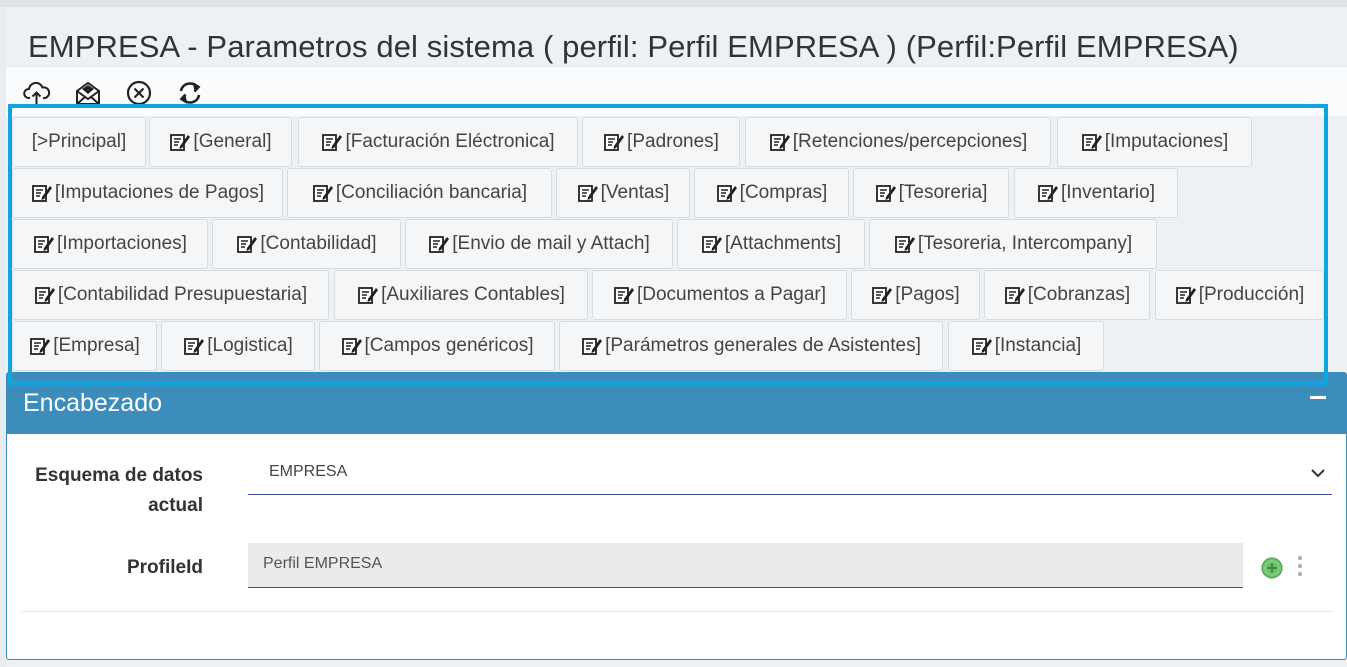  I want to click on tab-label: [Auxiliares Contables], so click(473, 294).